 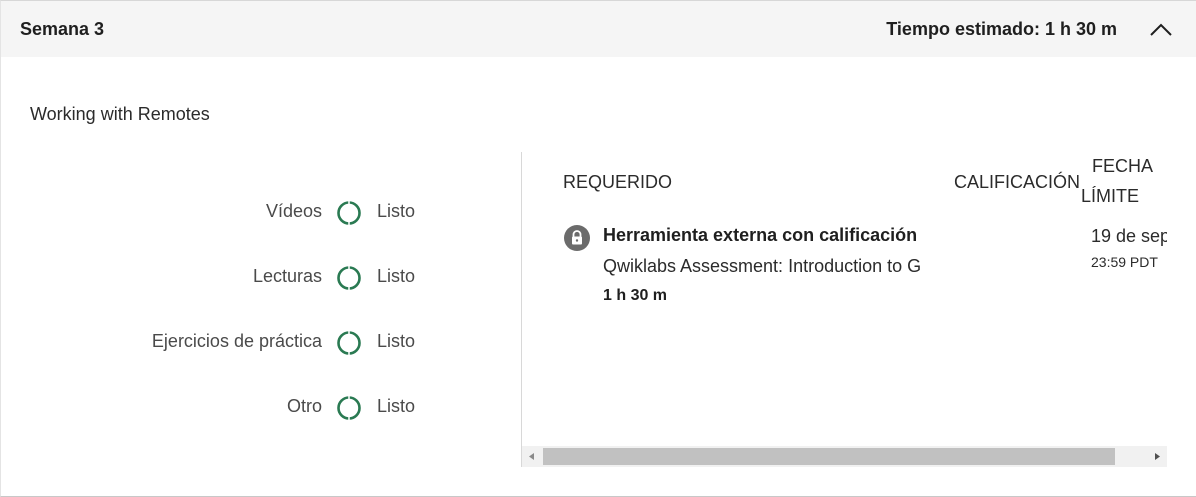 I want to click on due-date: 19 de sep, so click(x=1129, y=236).